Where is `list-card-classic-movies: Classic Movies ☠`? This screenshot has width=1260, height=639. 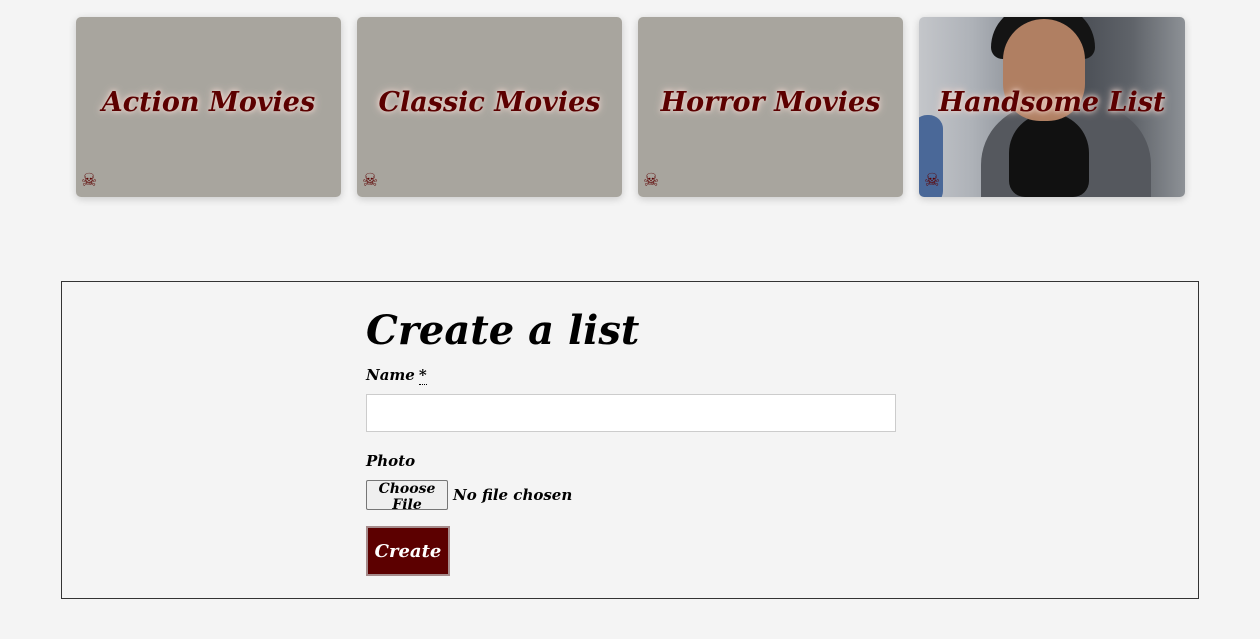
list-card-classic-movies: Classic Movies ☠ is located at coordinates (489, 107).